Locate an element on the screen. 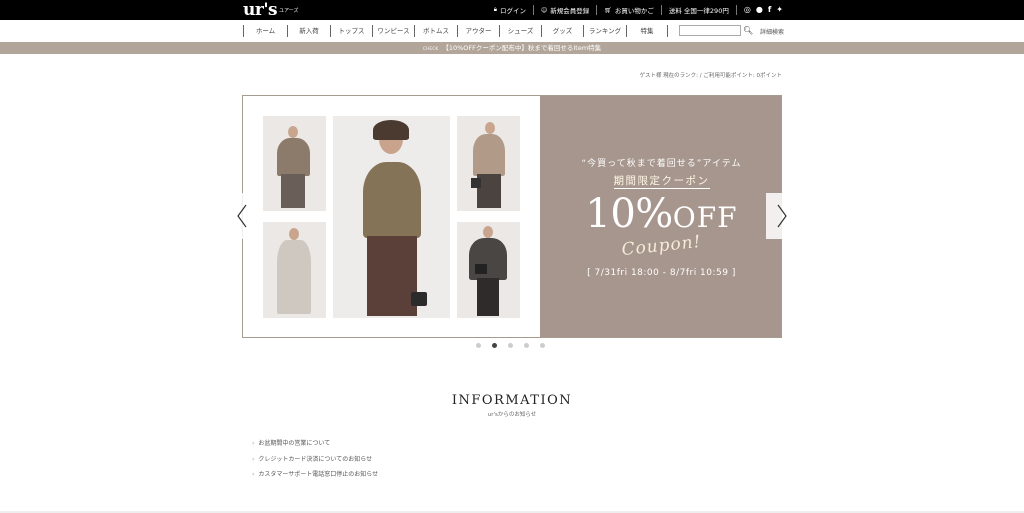  nav-item-new: 新入荷 is located at coordinates (308, 31).